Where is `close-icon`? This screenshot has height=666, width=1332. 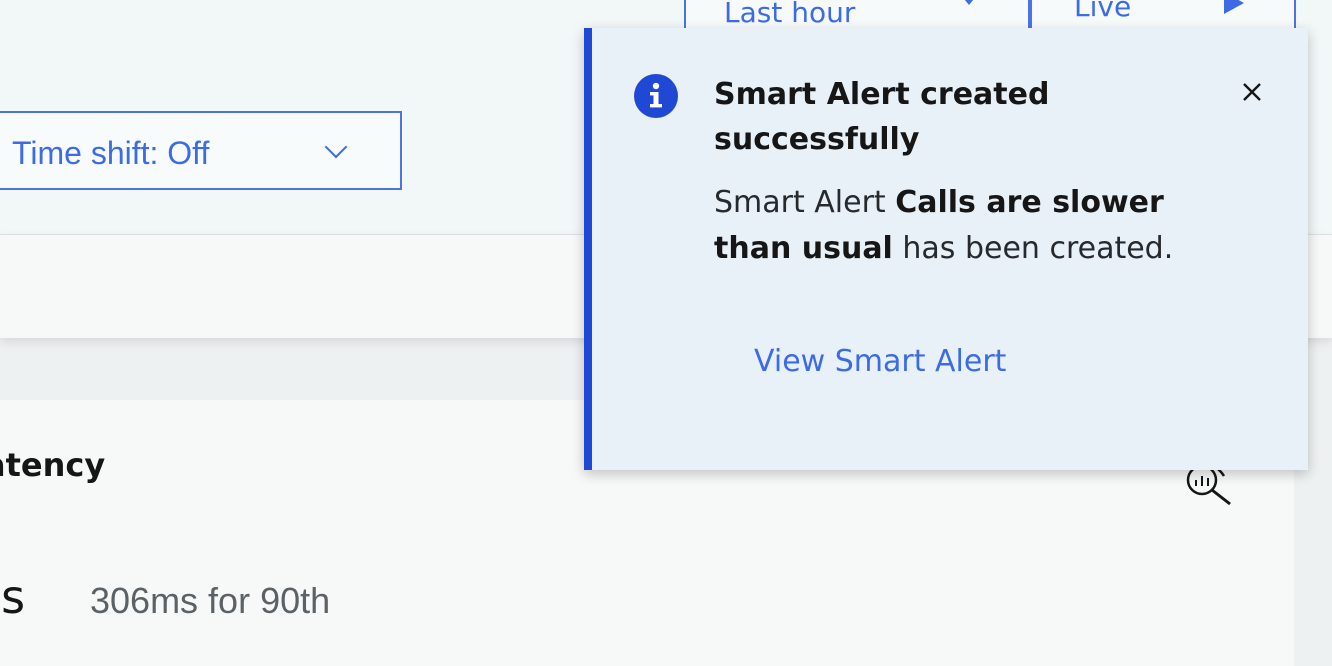 close-icon is located at coordinates (1252, 92).